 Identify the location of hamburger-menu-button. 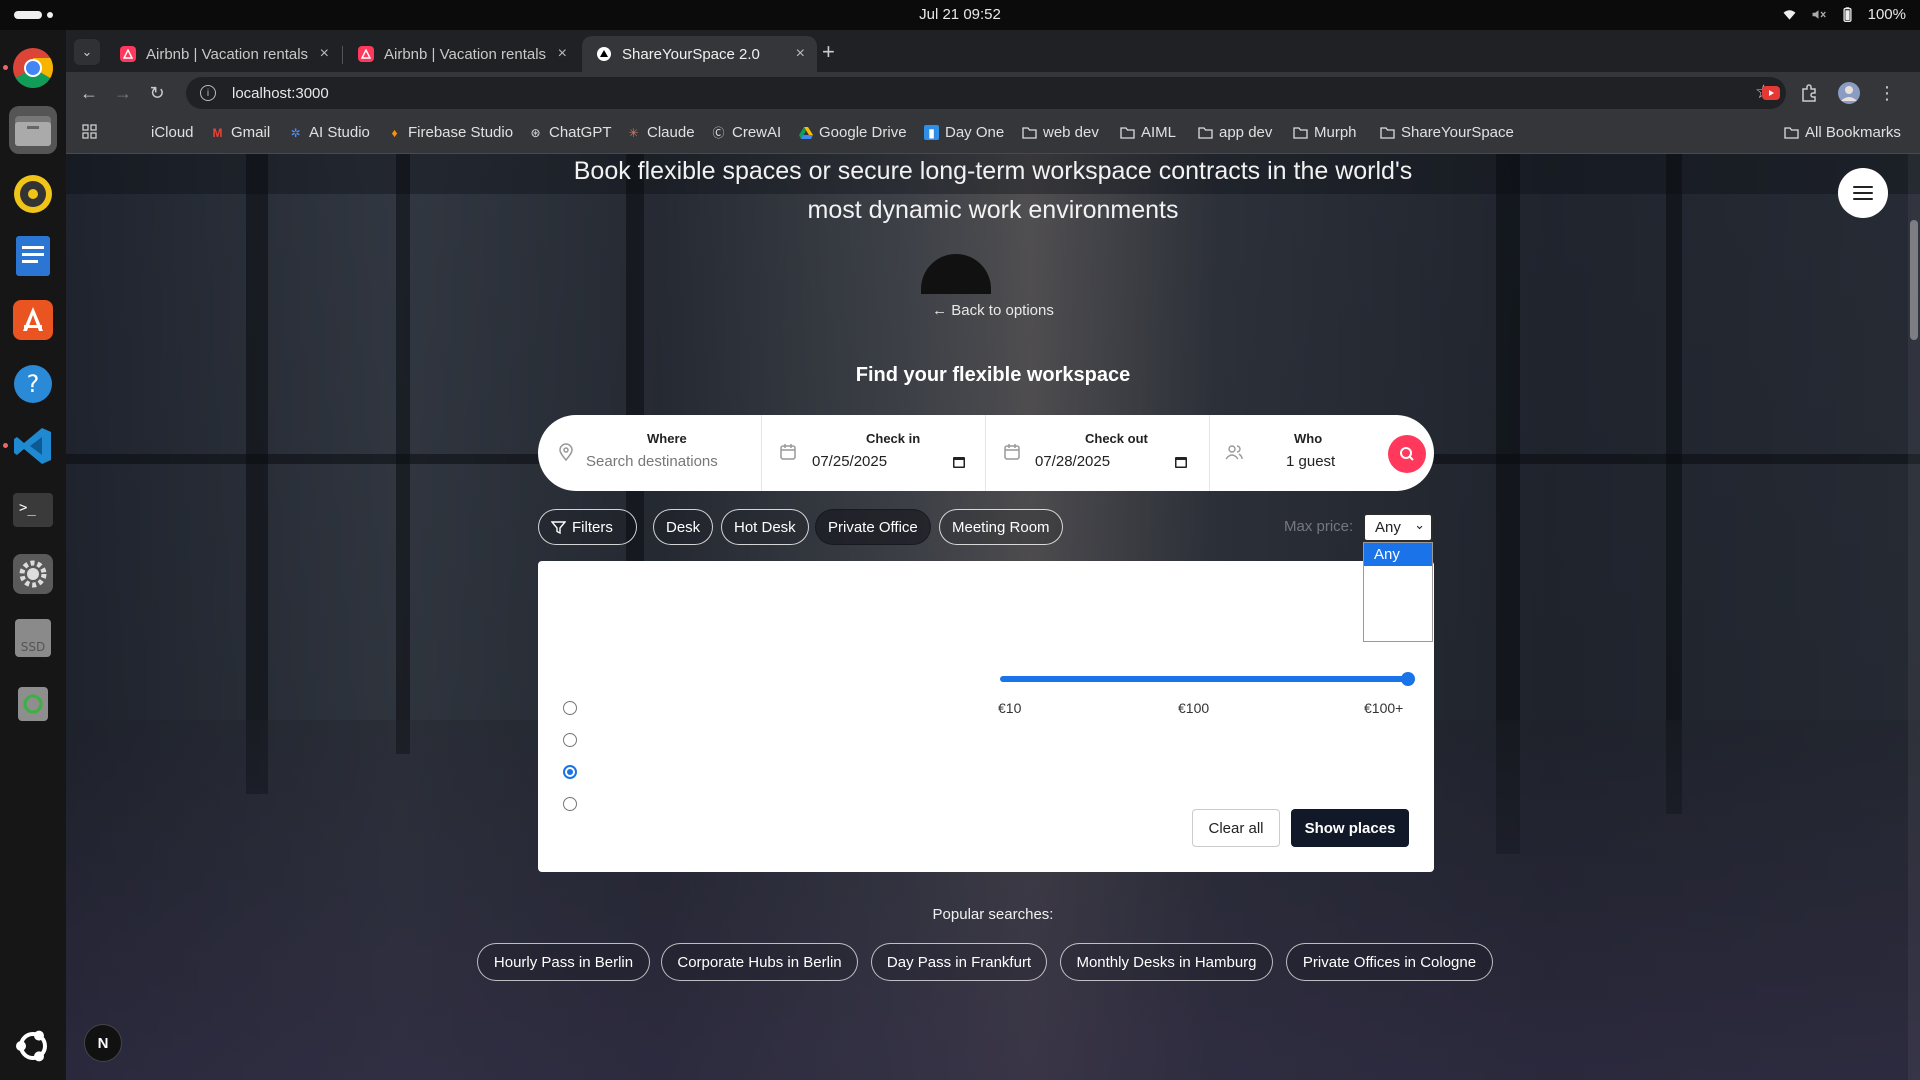
(1863, 193).